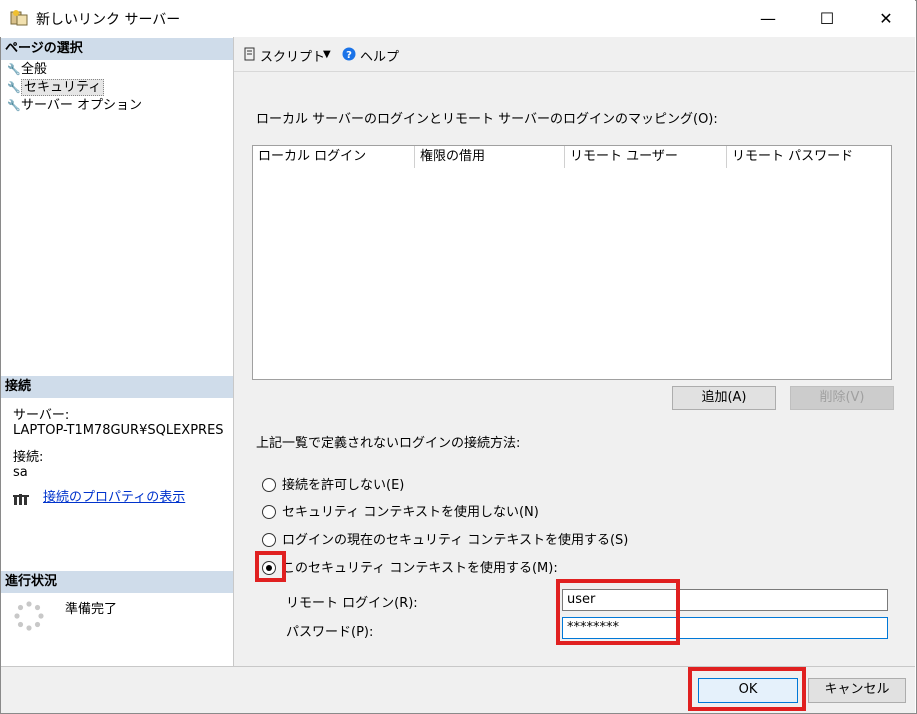 The height and width of the screenshot is (714, 917). Describe the element at coordinates (343, 485) in the screenshot. I see `radio-label: 接続を許可しない(E)` at that location.